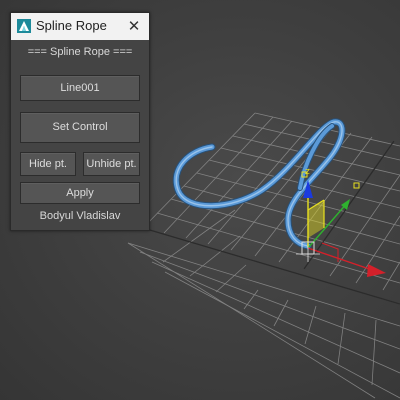 The width and height of the screenshot is (400, 400). I want to click on 3ds-max-icon, so click(24, 26).